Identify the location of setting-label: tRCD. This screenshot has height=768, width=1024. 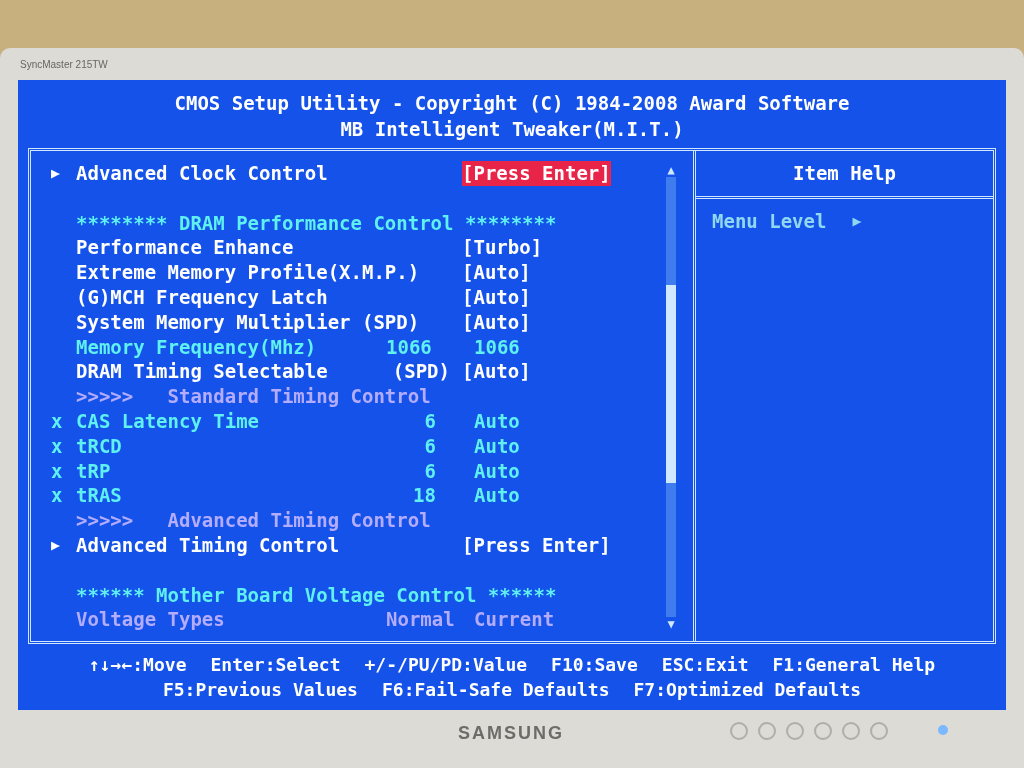
(99, 446).